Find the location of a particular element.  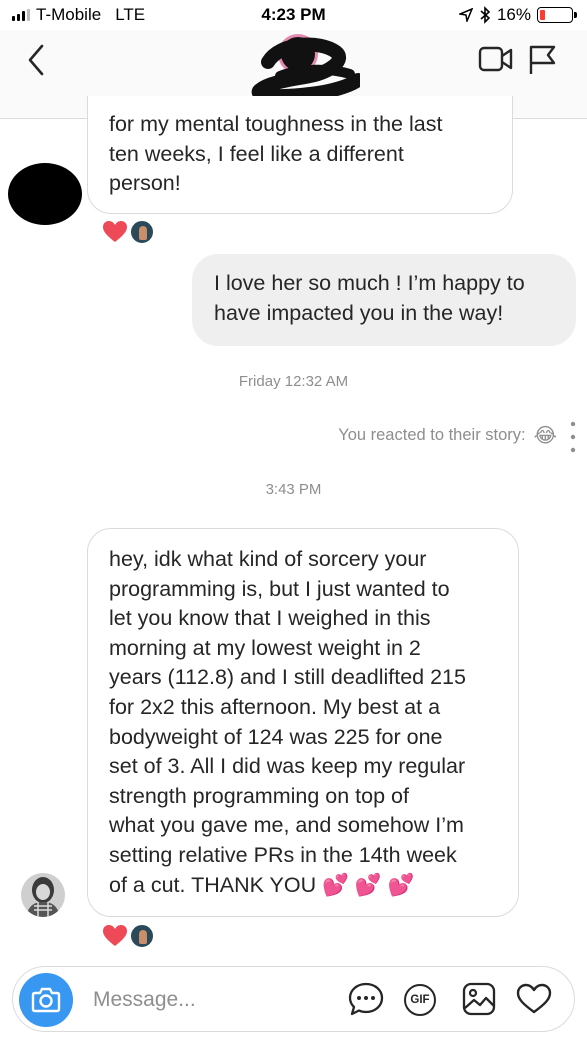

message-line: for 2x2 this afternoon. My best at a is located at coordinates (275, 706).